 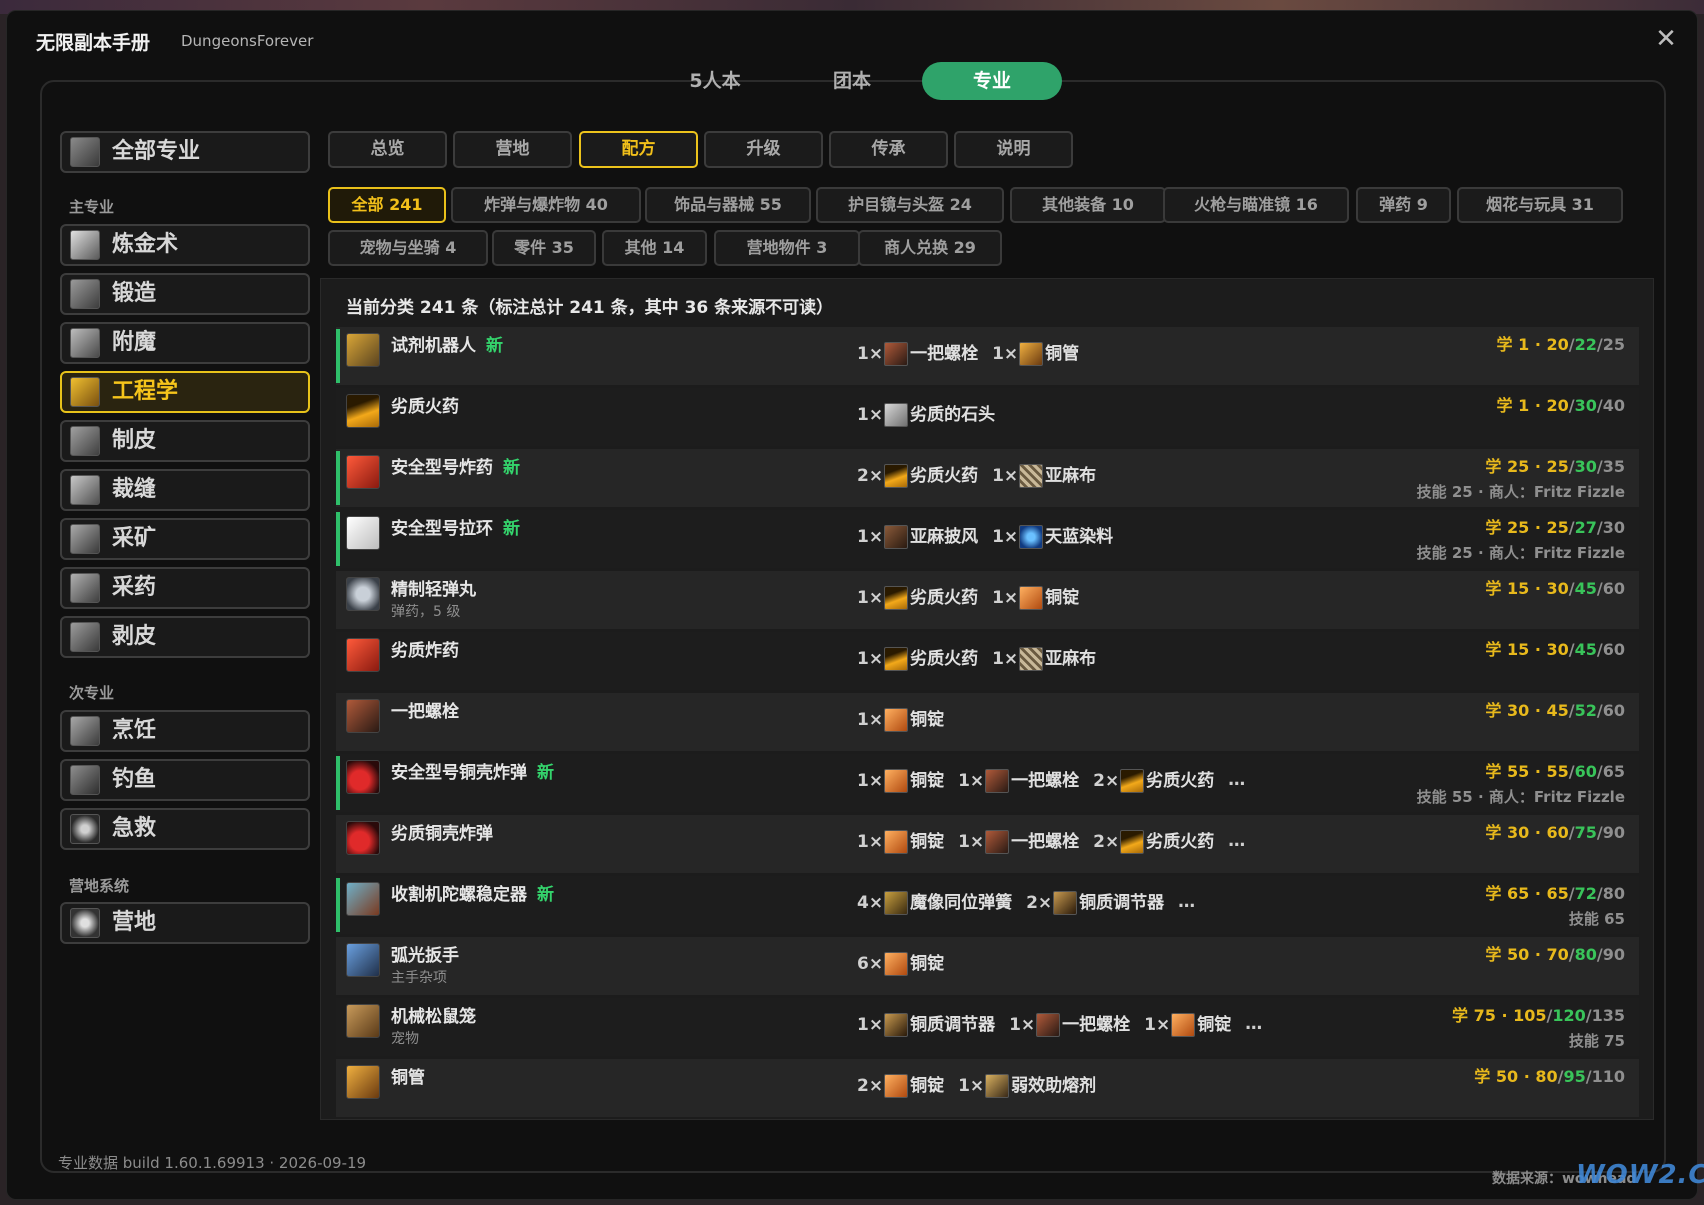 I want to click on sidebar-item-blacksmithing: 锻造, so click(x=185, y=294).